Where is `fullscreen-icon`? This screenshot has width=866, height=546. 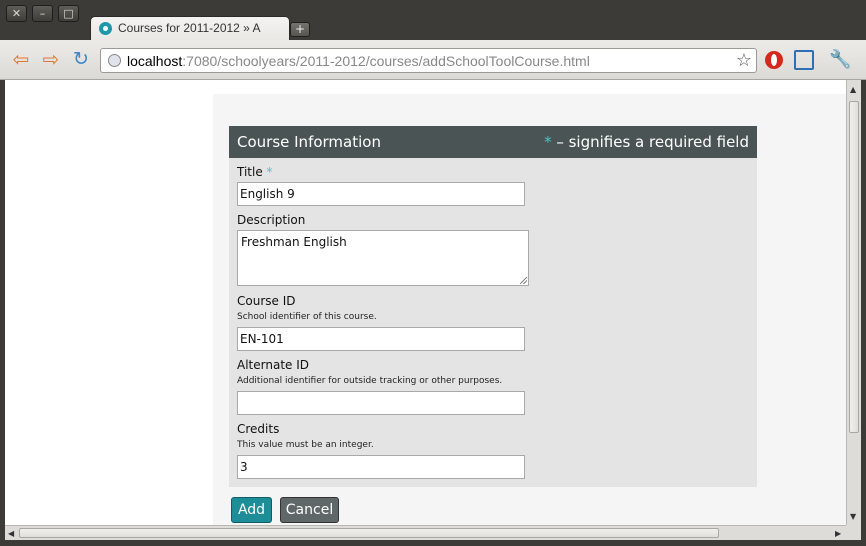 fullscreen-icon is located at coordinates (804, 60).